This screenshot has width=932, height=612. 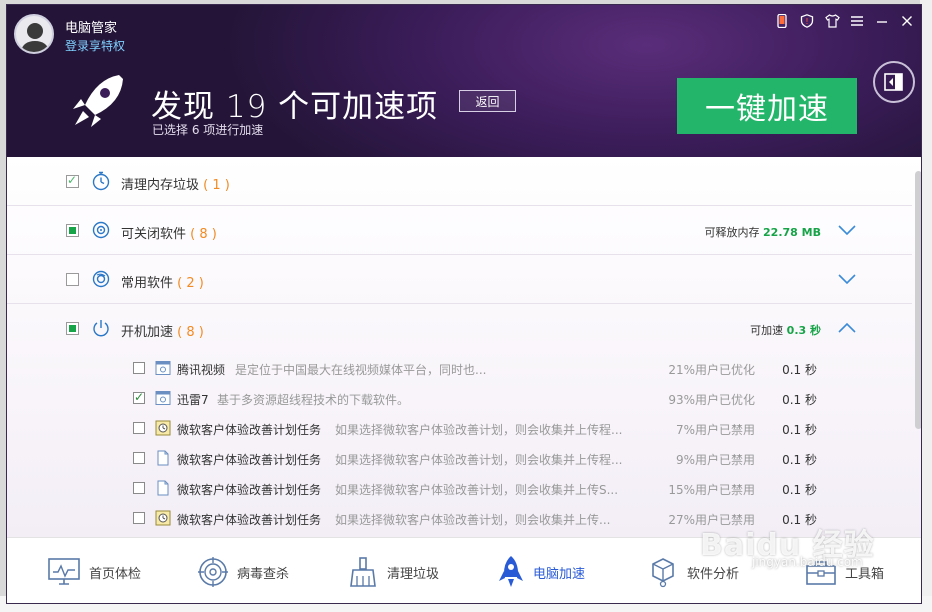 What do you see at coordinates (918, 300) in the screenshot?
I see `vertical-scrollbar` at bounding box center [918, 300].